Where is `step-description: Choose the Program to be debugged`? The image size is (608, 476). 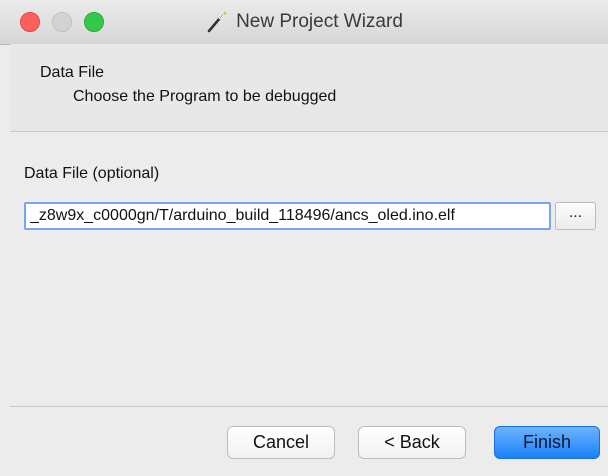
step-description: Choose the Program to be debugged is located at coordinates (205, 96).